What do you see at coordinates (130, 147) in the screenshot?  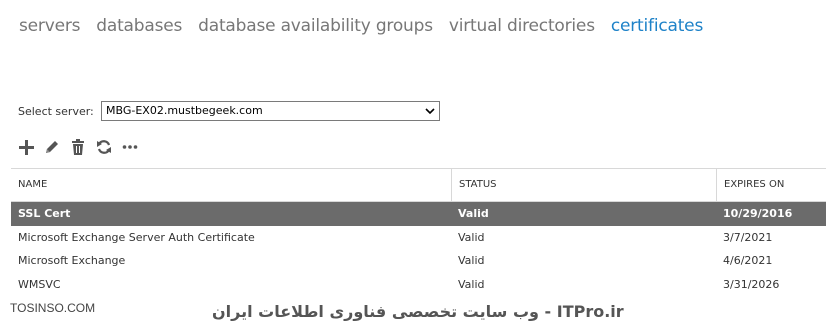 I see `more-icon` at bounding box center [130, 147].